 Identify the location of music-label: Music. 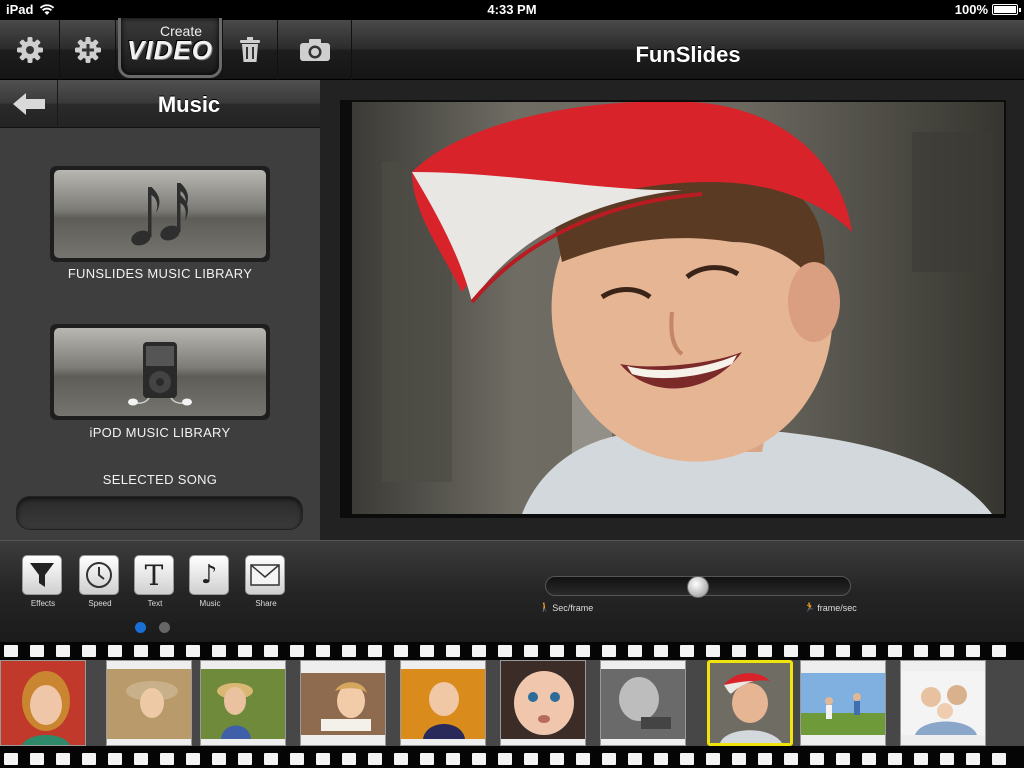
(210, 603).